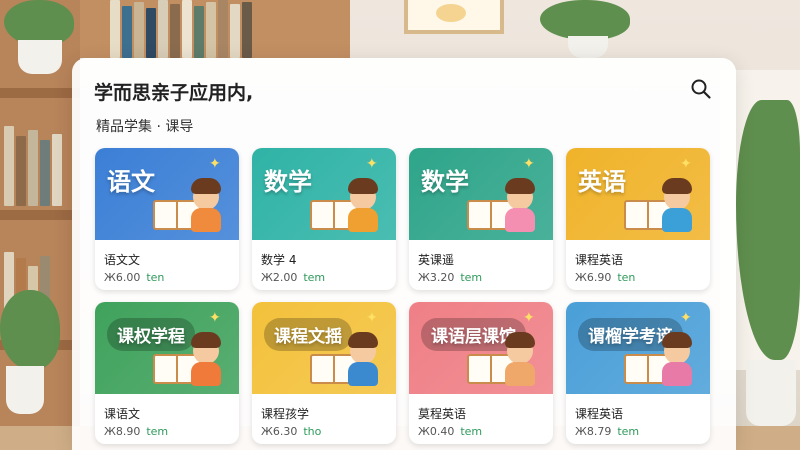  What do you see at coordinates (436, 431) in the screenshot?
I see `course-price-amount: Ж0.40` at bounding box center [436, 431].